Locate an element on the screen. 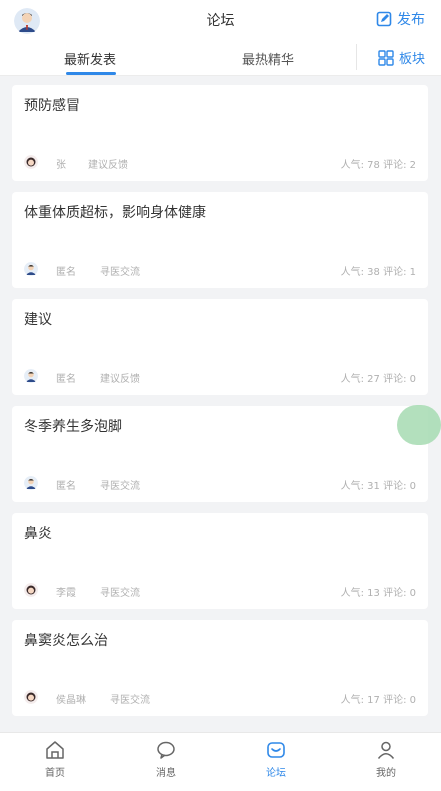 The image size is (441, 791). post-card: 鼻炎 李霞 寻医交流 人气: 13 评论: 0 is located at coordinates (220, 561).